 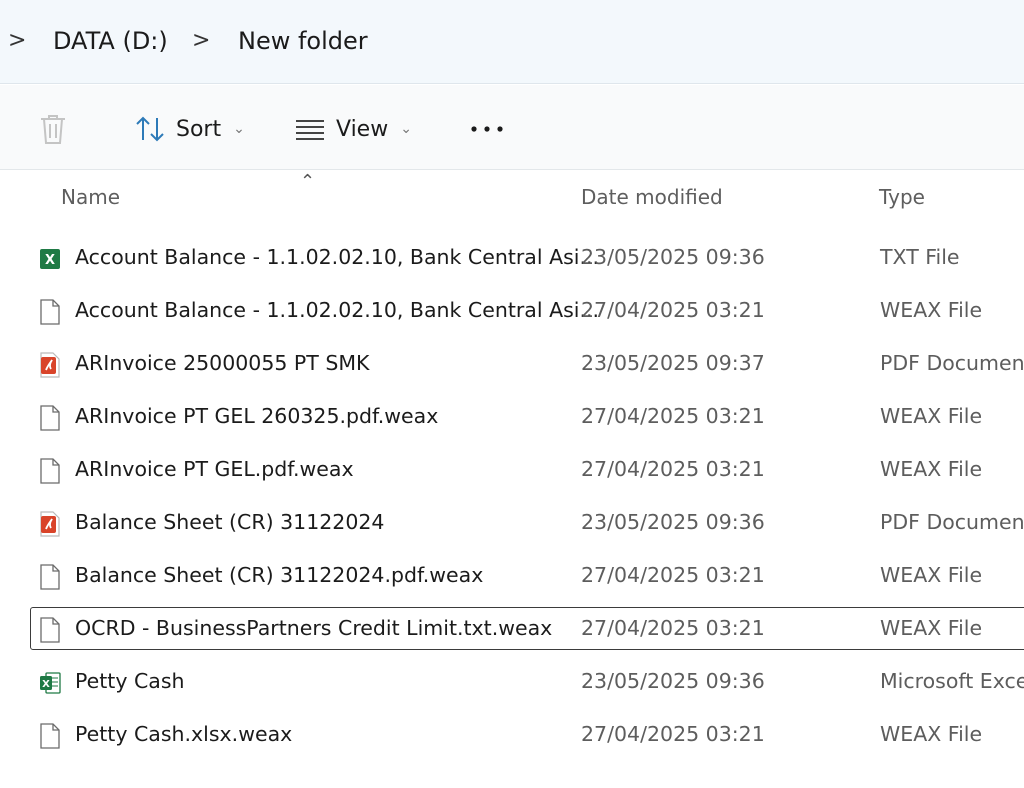 I want to click on view-lines-icon, so click(x=310, y=130).